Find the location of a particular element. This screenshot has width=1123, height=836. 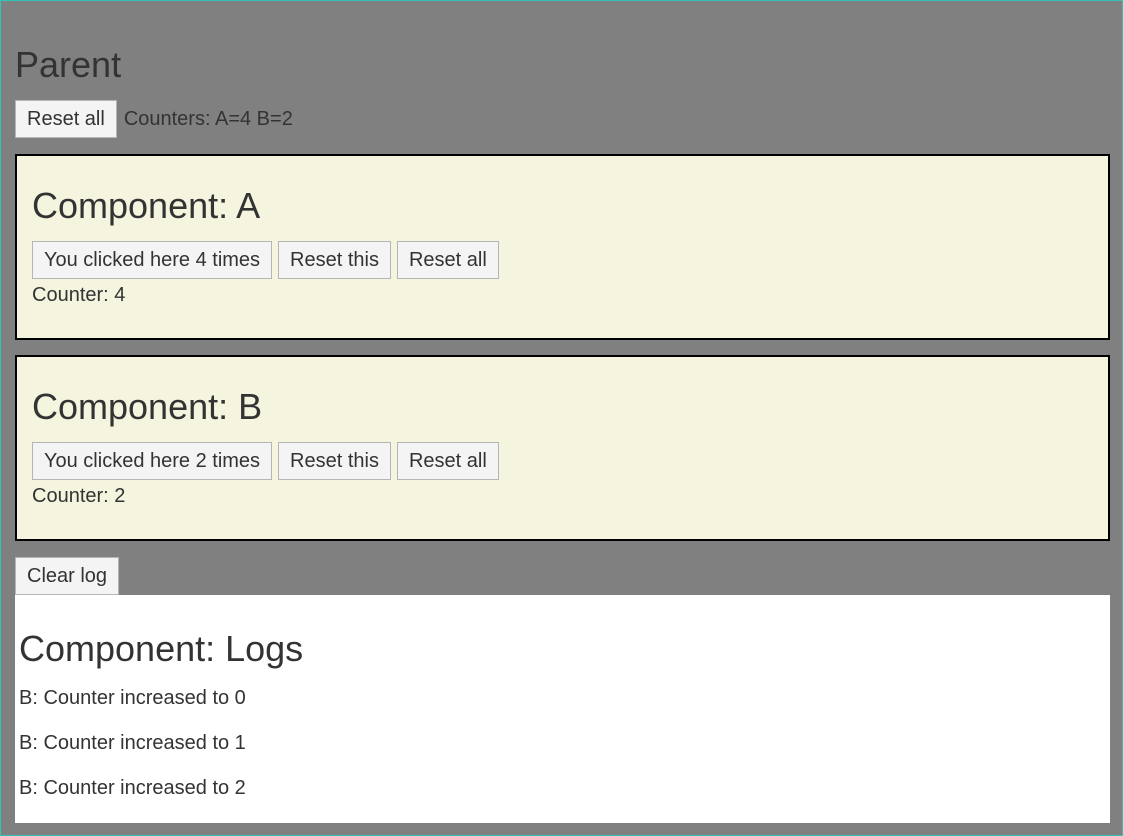

component-a-counter: Counter: 4 is located at coordinates (79, 295).